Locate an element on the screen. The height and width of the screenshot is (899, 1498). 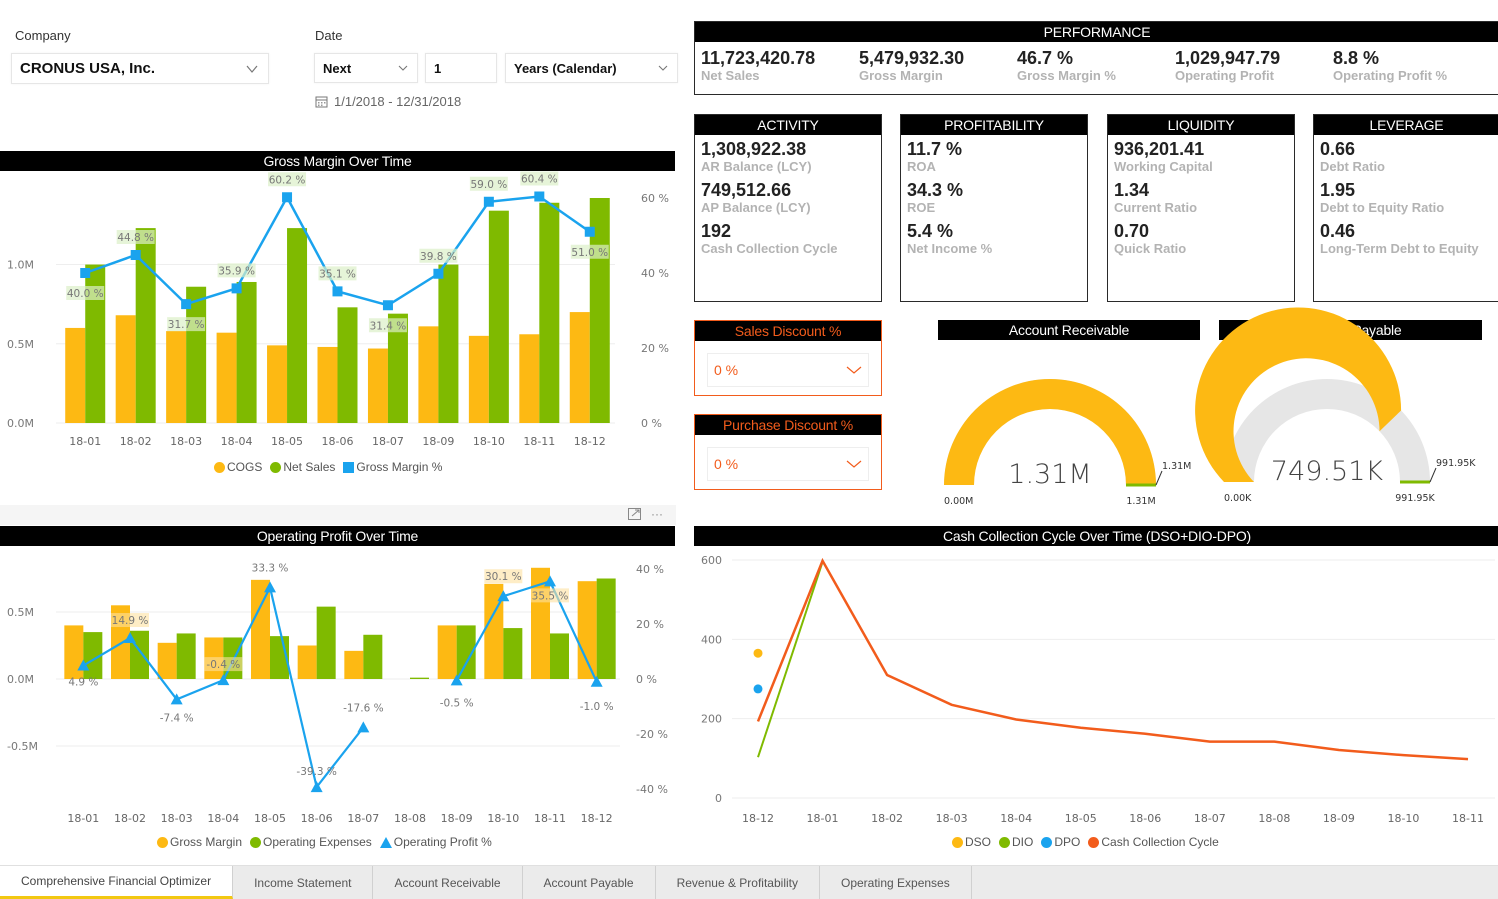
kpi-value: 936,201.41 is located at coordinates (1159, 149).